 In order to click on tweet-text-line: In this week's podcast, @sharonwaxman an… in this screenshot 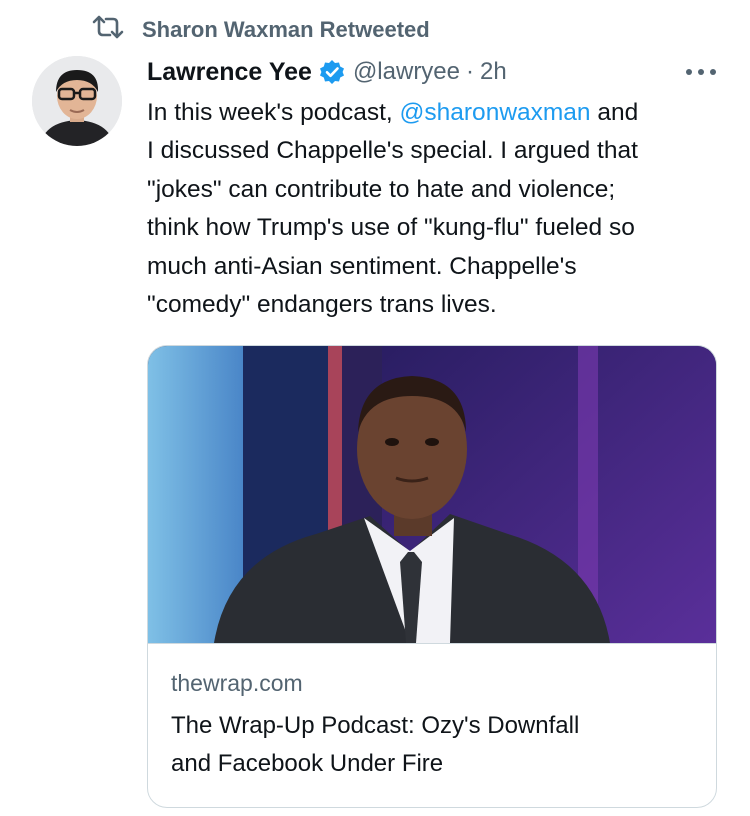, I will do `click(437, 113)`.